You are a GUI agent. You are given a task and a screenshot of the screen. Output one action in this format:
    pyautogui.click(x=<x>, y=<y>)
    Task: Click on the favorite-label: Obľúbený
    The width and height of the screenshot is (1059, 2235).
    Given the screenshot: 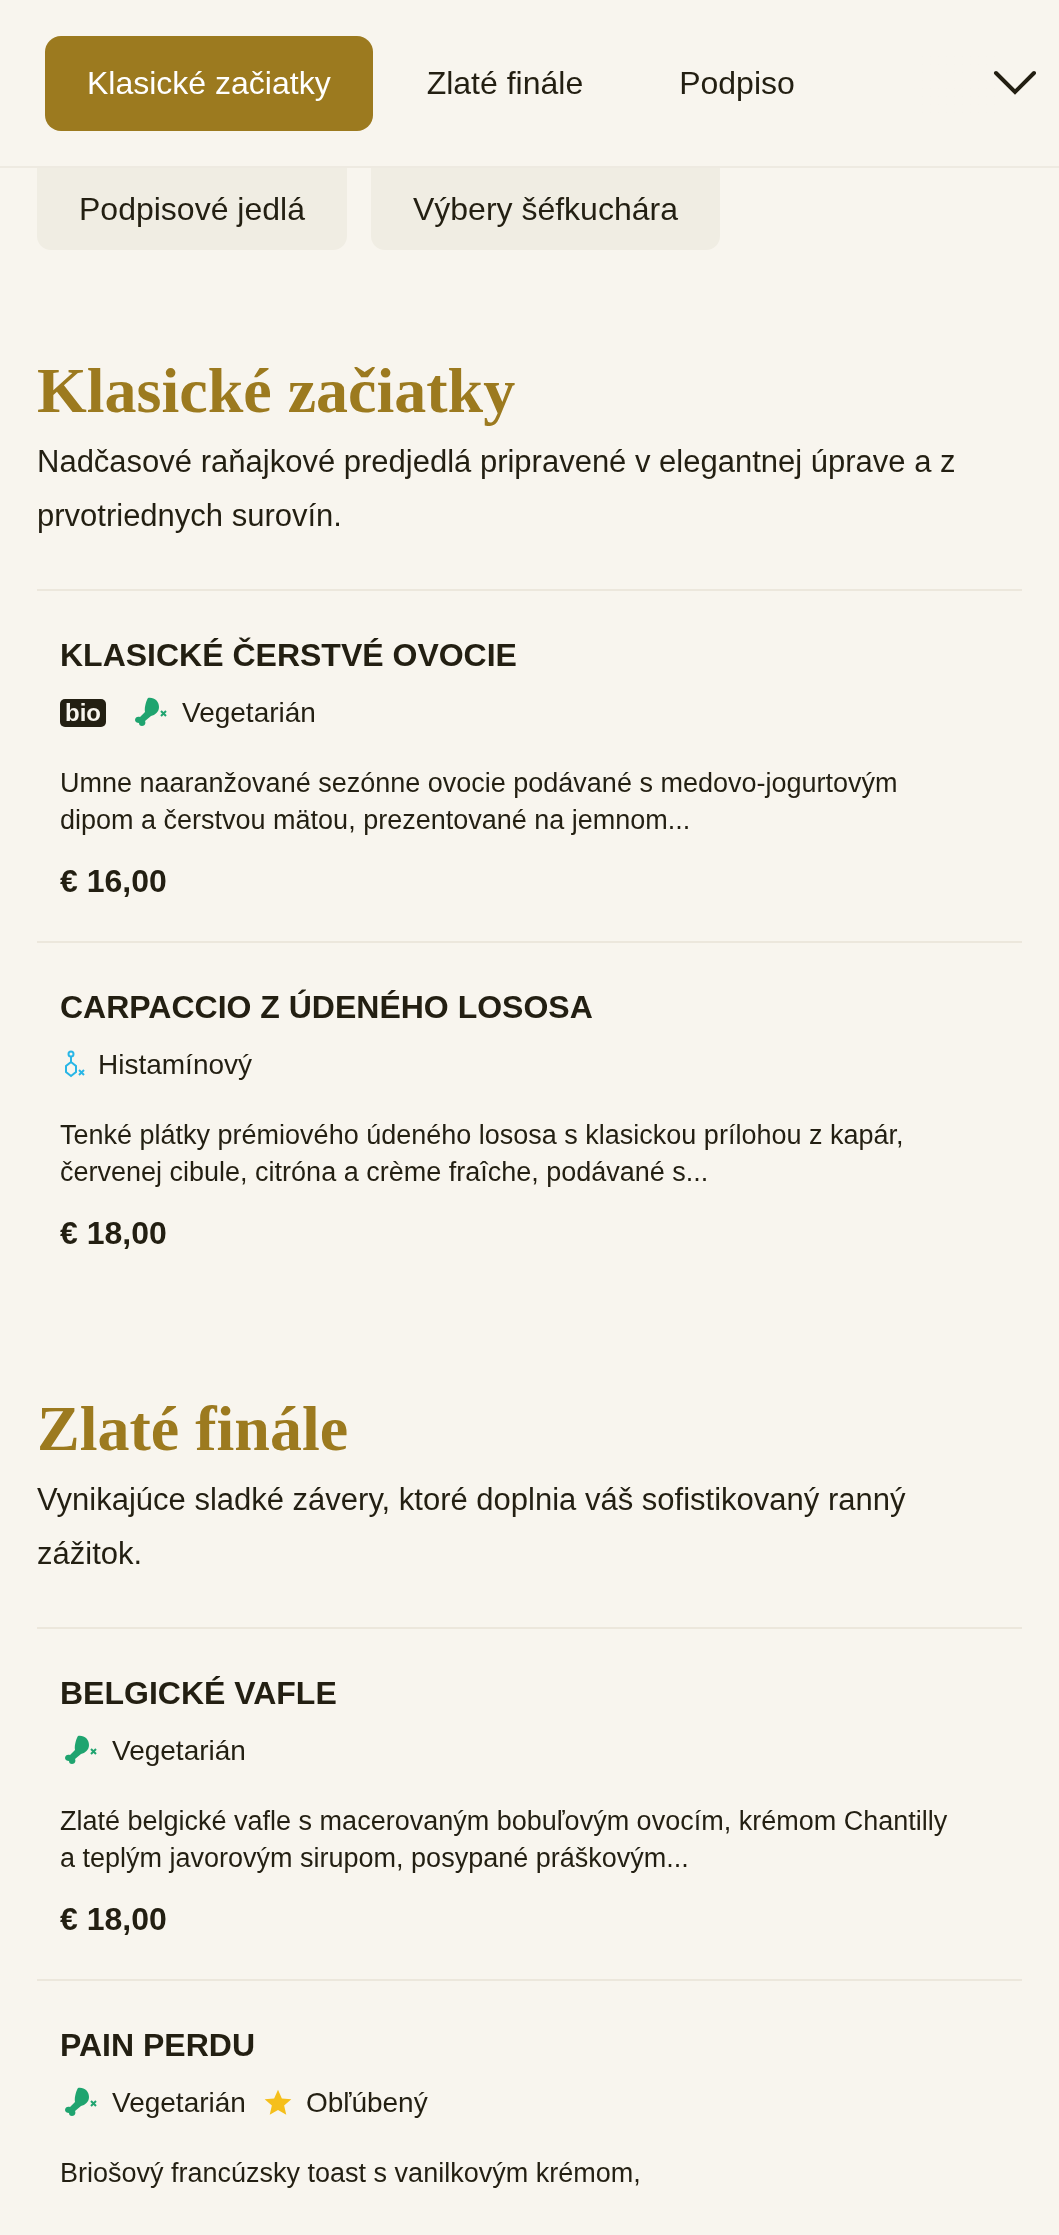 What is the action you would take?
    pyautogui.click(x=366, y=2103)
    